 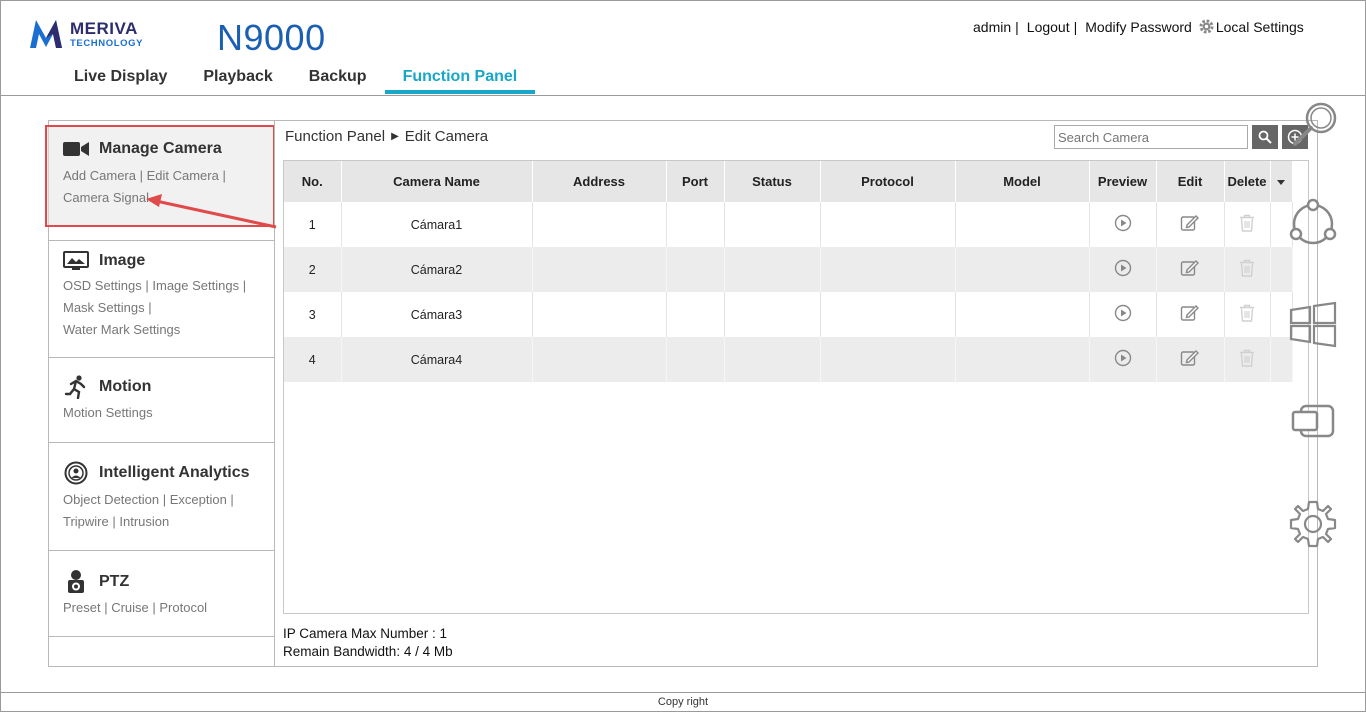 What do you see at coordinates (992, 27) in the screenshot?
I see `username-link: admin` at bounding box center [992, 27].